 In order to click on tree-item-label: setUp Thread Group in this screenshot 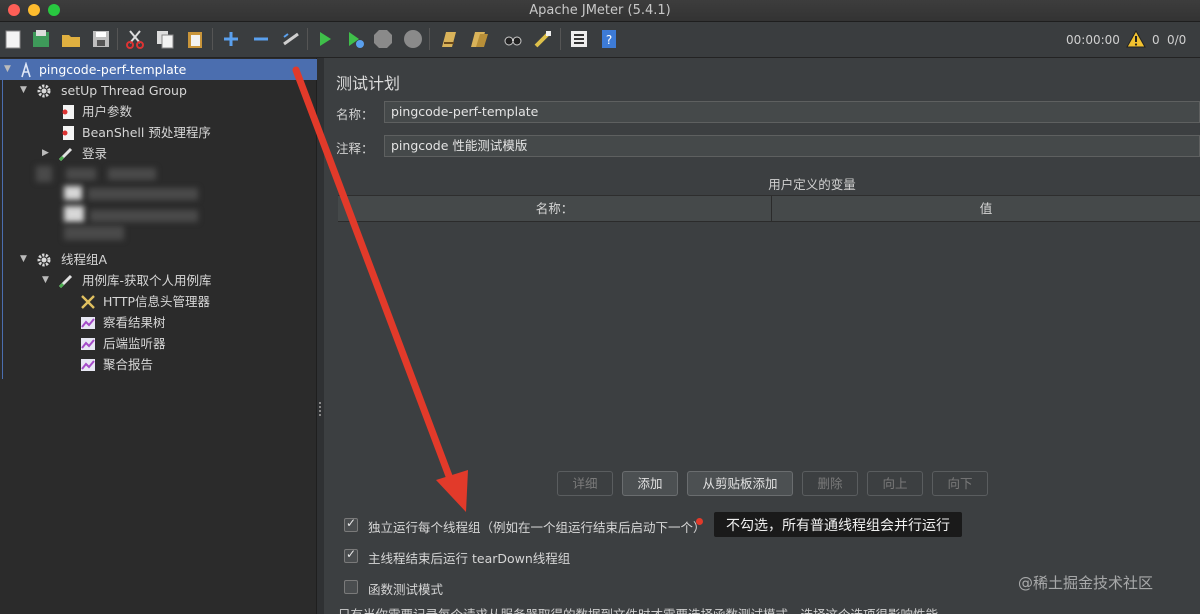, I will do `click(124, 90)`.